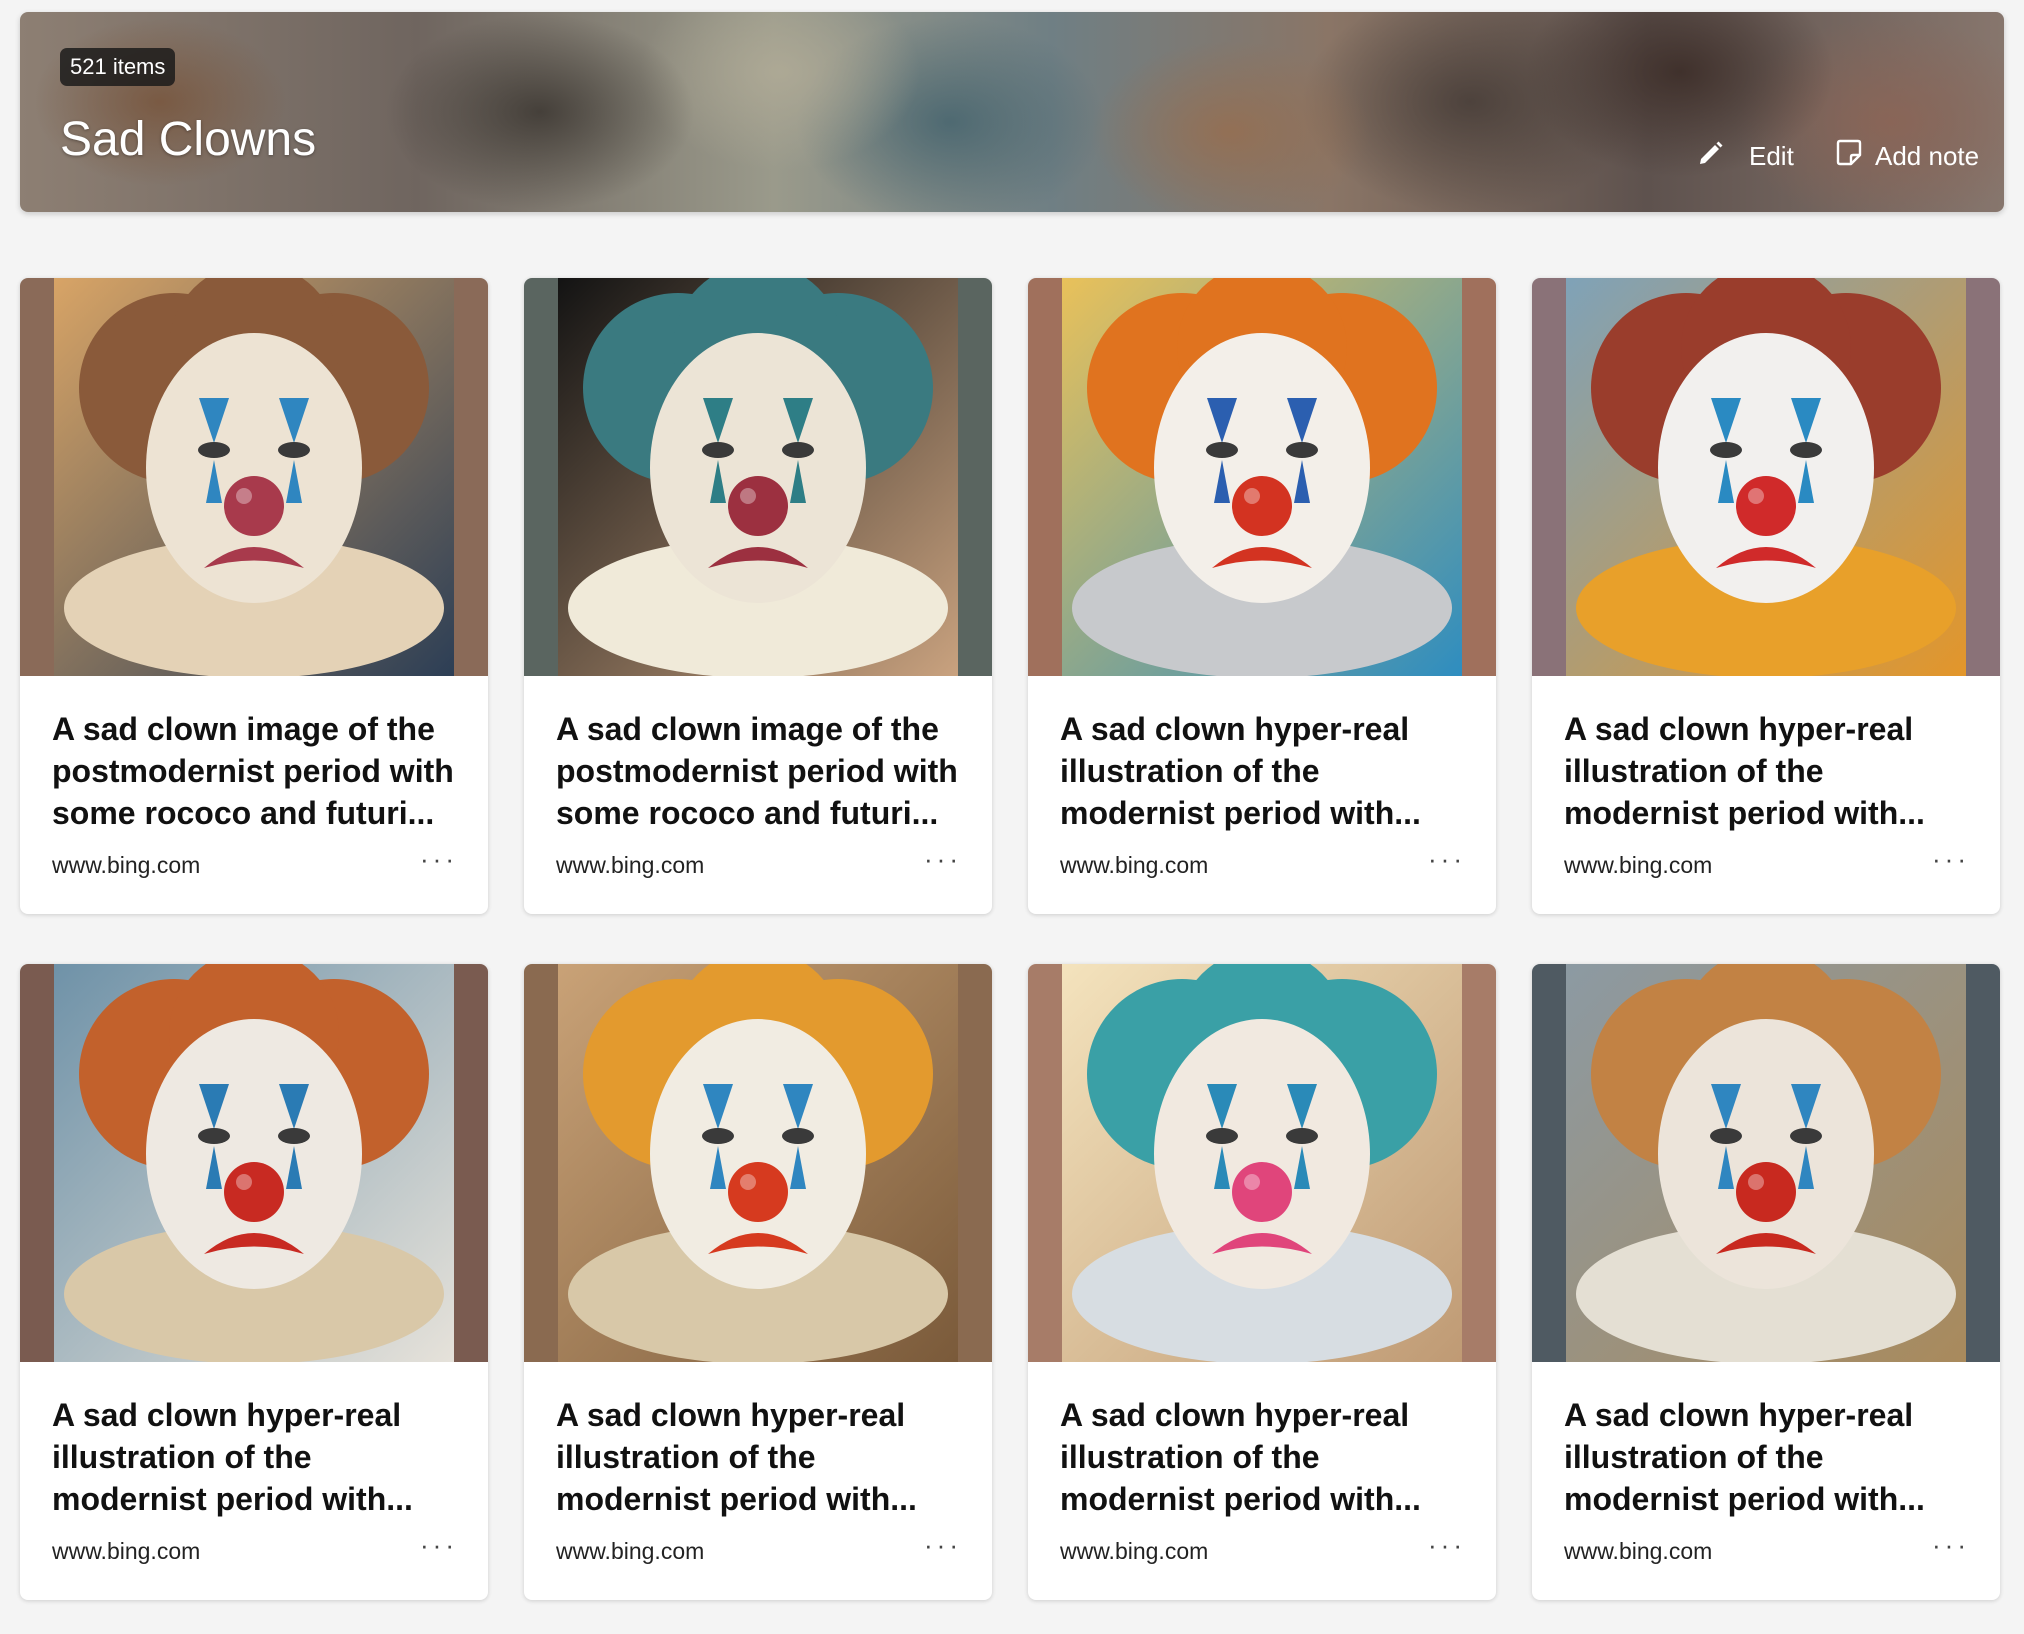 This screenshot has width=2024, height=1634. What do you see at coordinates (1771, 155) in the screenshot?
I see `edit-label: Edit` at bounding box center [1771, 155].